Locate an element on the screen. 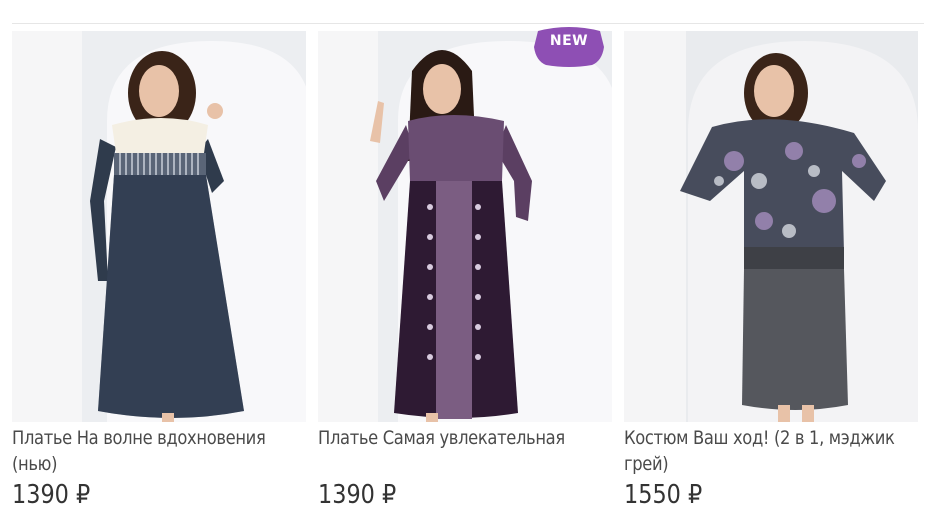 This screenshot has height=530, width=926. top-divider is located at coordinates (468, 23).